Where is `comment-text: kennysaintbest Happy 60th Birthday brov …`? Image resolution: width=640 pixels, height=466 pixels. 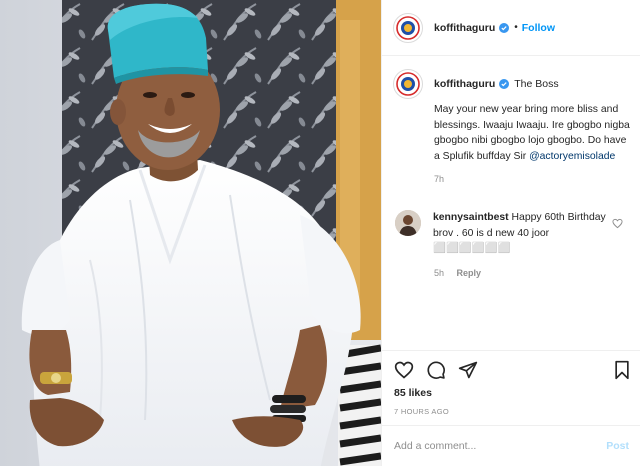 comment-text: kennysaintbest Happy 60th Birthday brov … is located at coordinates (522, 233).